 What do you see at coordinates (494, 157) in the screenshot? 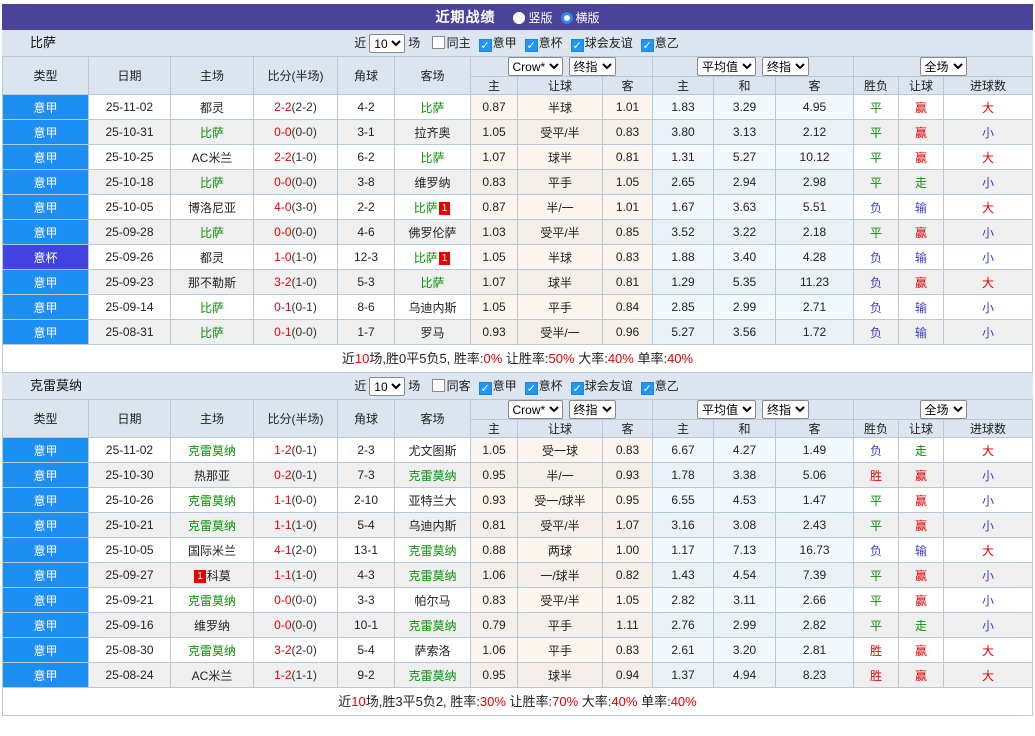
I see `home-odds-cell: 1.07` at bounding box center [494, 157].